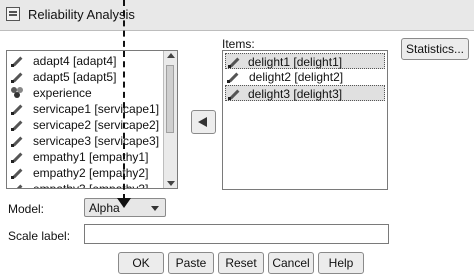 The width and height of the screenshot is (474, 280). Describe the element at coordinates (17, 93) in the screenshot. I see `nominal-people-icon` at that location.